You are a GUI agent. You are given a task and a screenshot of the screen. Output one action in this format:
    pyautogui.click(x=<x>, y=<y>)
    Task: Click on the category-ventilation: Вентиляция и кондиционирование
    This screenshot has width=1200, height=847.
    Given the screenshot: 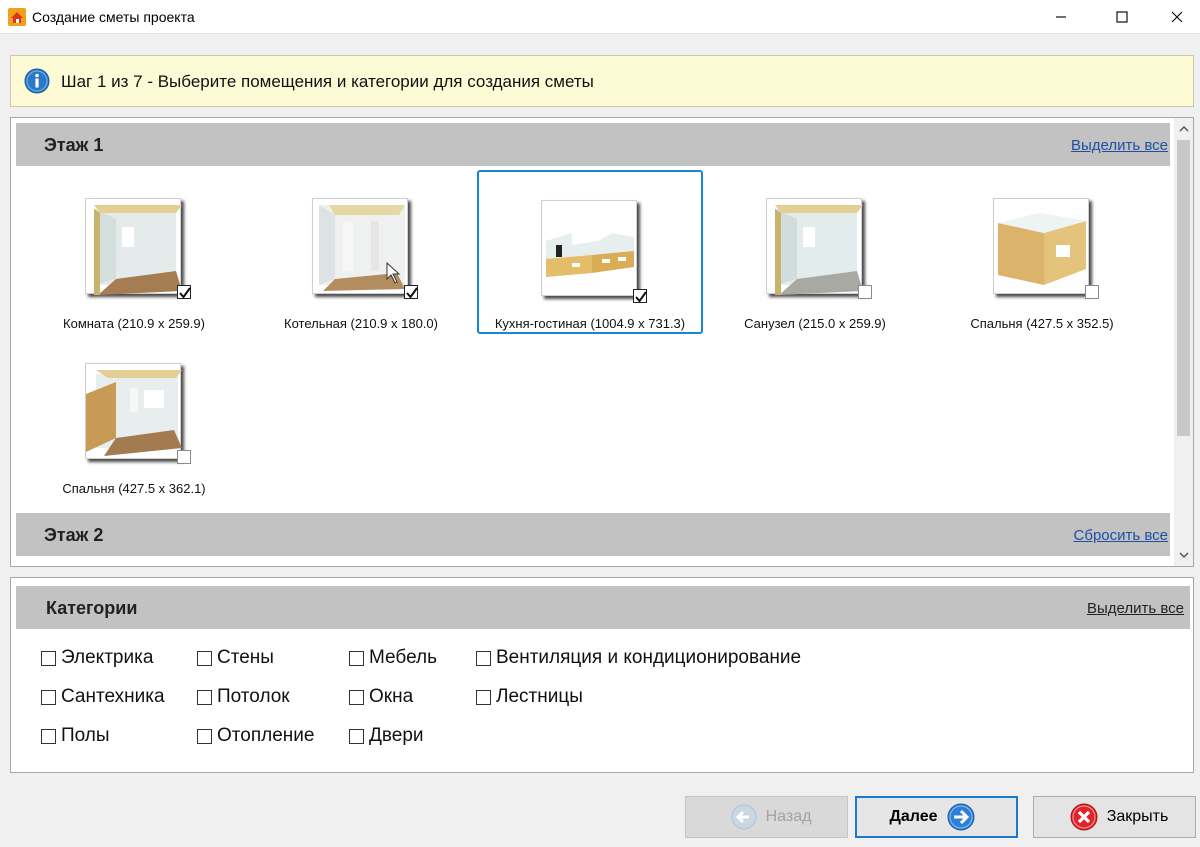 What is the action you would take?
    pyautogui.click(x=638, y=658)
    